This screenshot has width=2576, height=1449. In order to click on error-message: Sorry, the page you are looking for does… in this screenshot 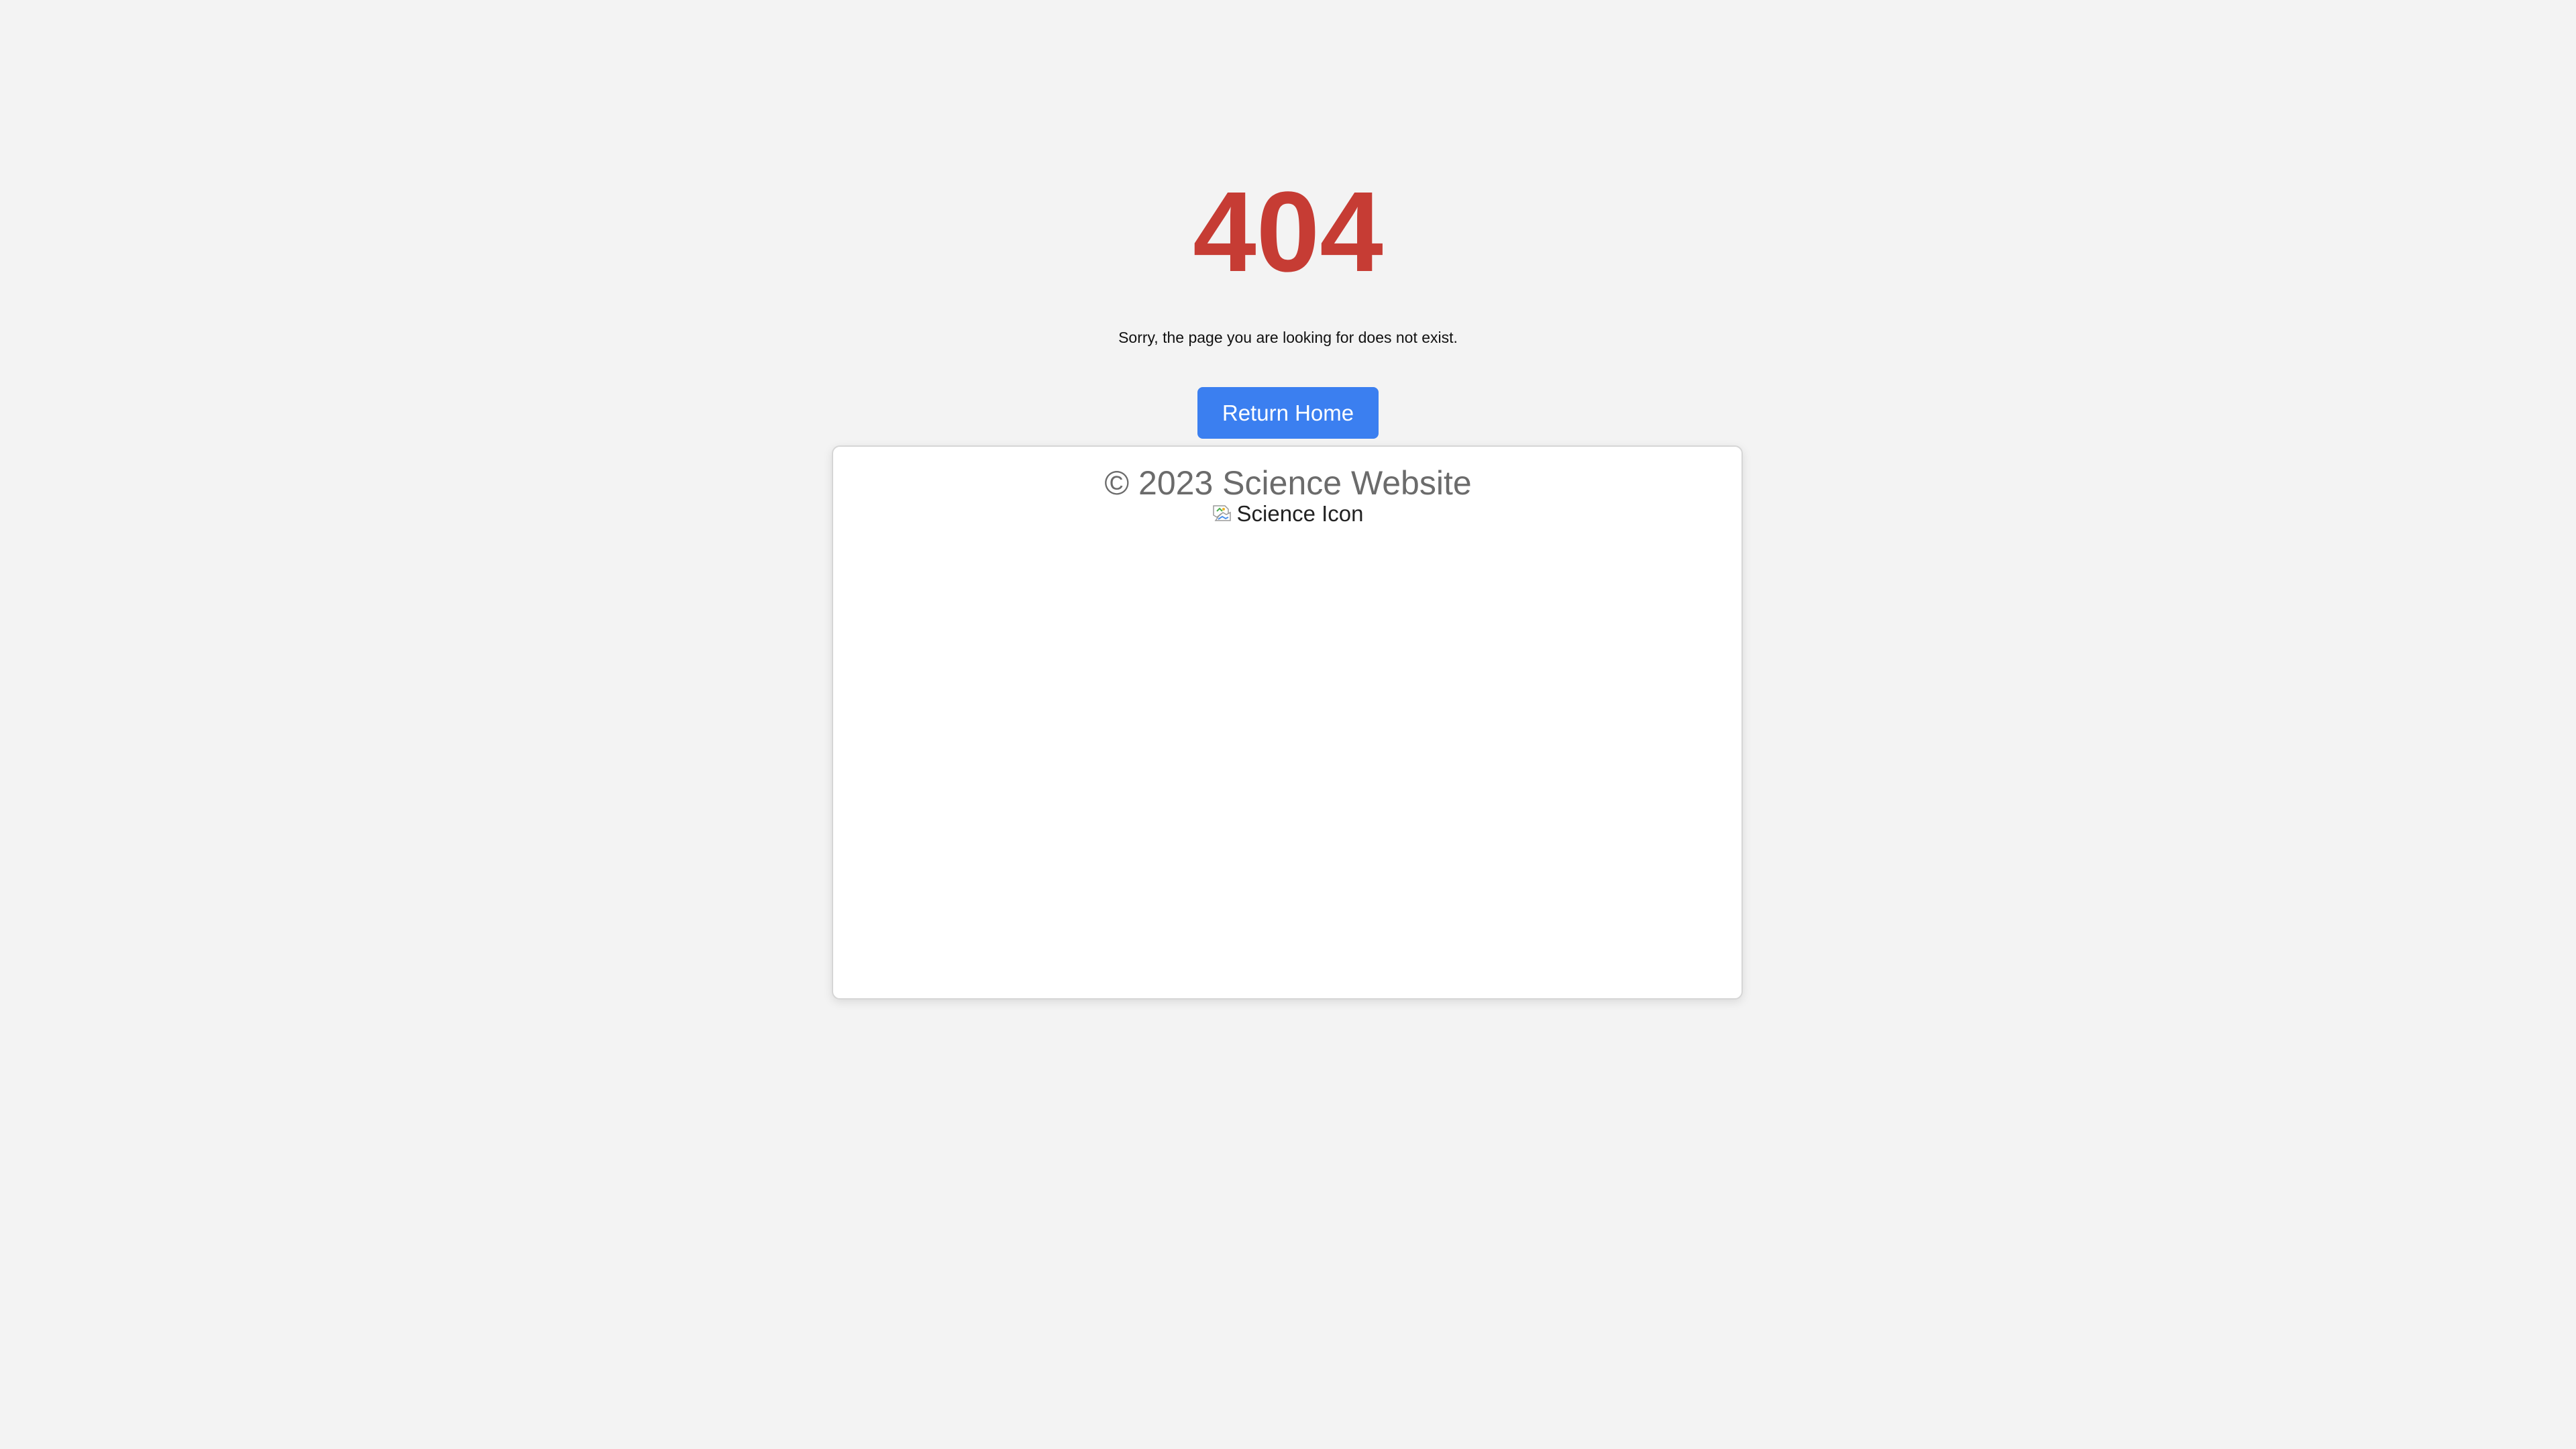, I will do `click(1288, 337)`.